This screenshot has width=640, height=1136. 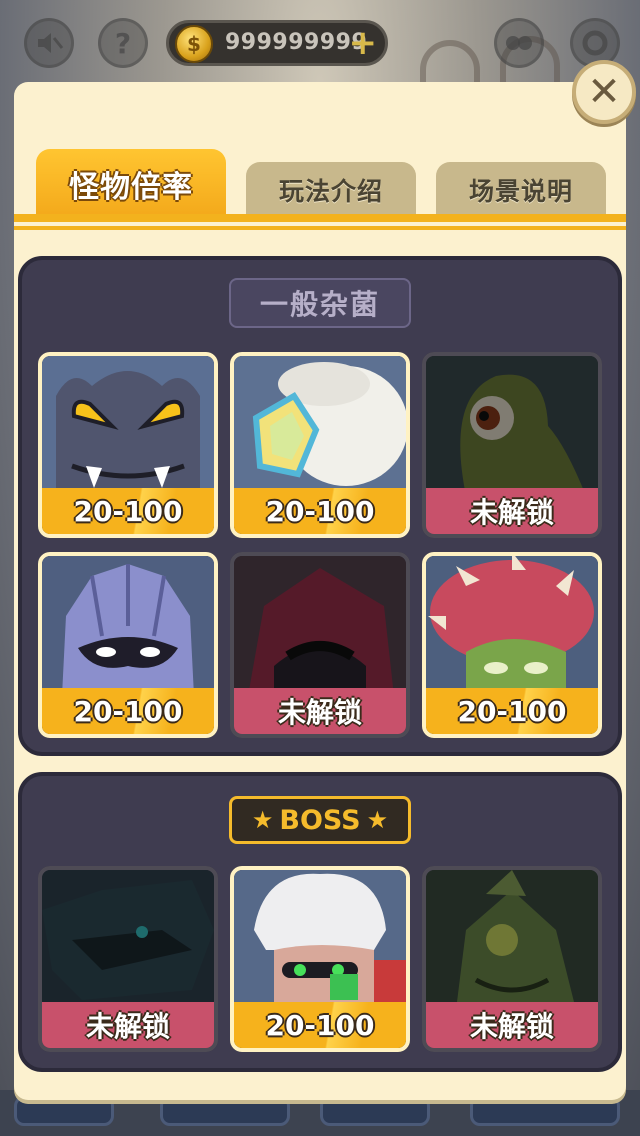 I want to click on help-button: ?, so click(x=123, y=43).